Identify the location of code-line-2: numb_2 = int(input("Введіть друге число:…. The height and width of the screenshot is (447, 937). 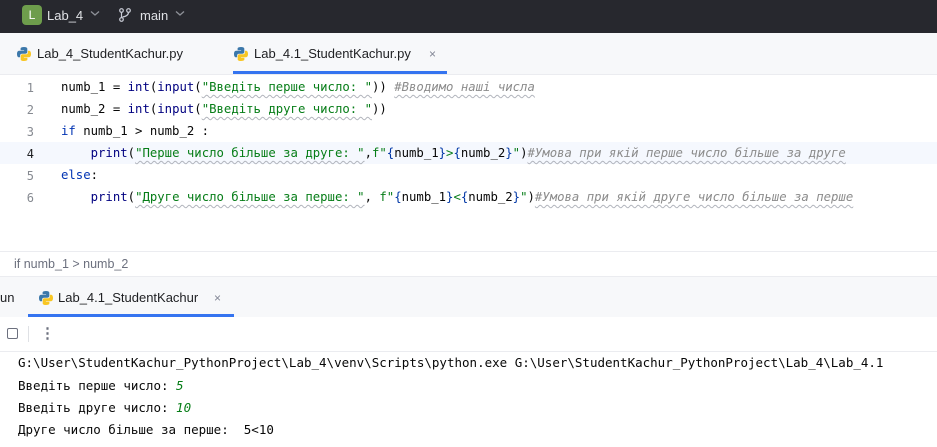
(224, 109).